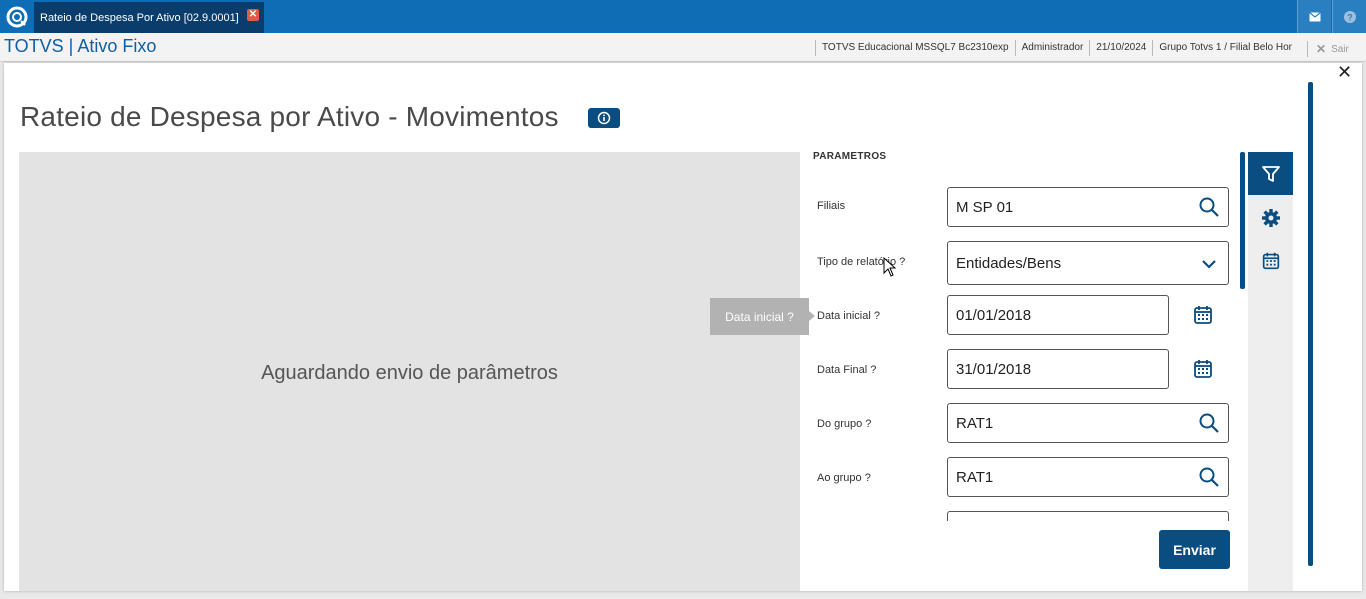 This screenshot has width=1366, height=599. Describe the element at coordinates (831, 206) in the screenshot. I see `field-label-filiais: Filiais` at that location.